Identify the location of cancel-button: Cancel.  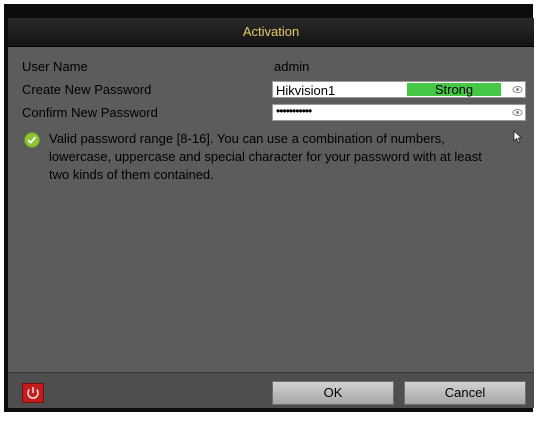
(465, 393).